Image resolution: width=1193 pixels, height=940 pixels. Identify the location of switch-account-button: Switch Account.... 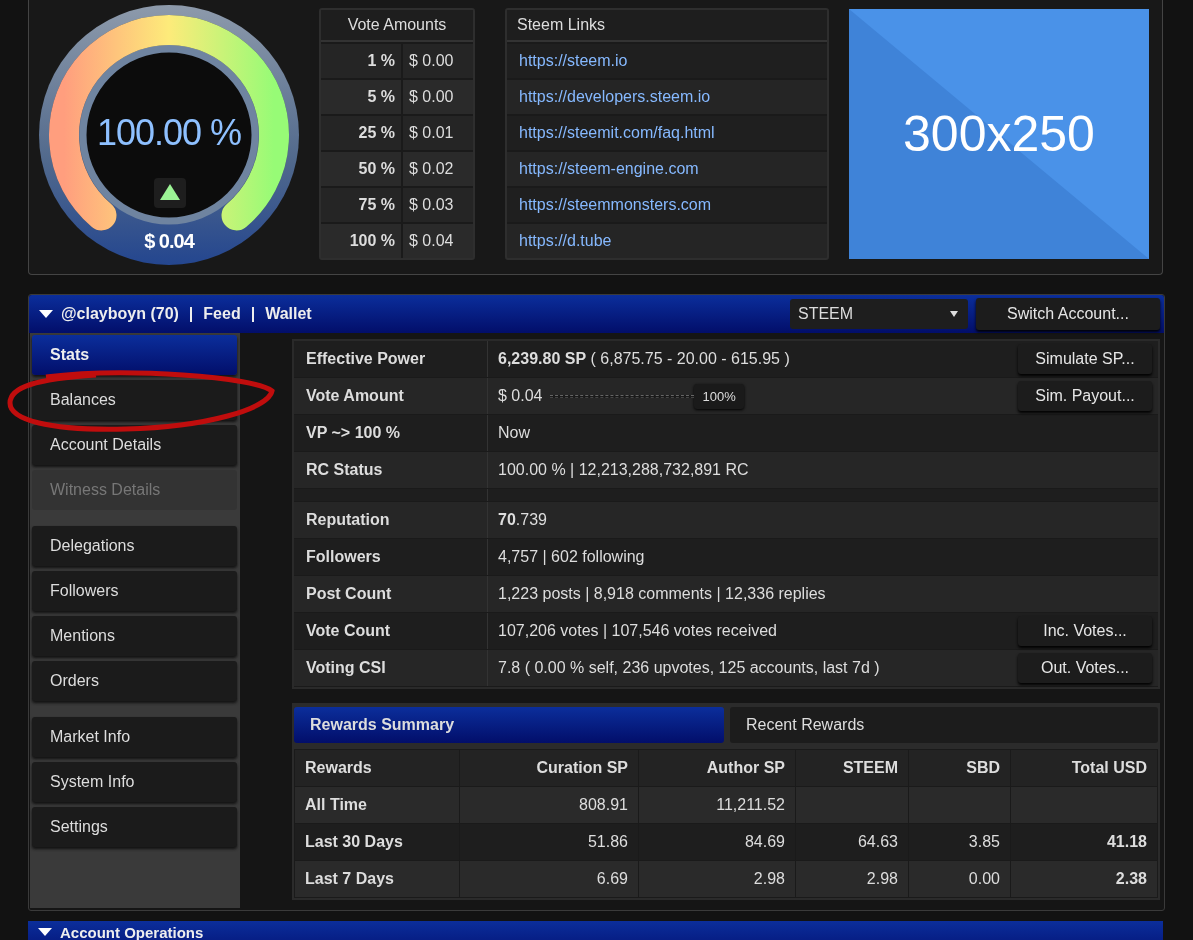
(1068, 314).